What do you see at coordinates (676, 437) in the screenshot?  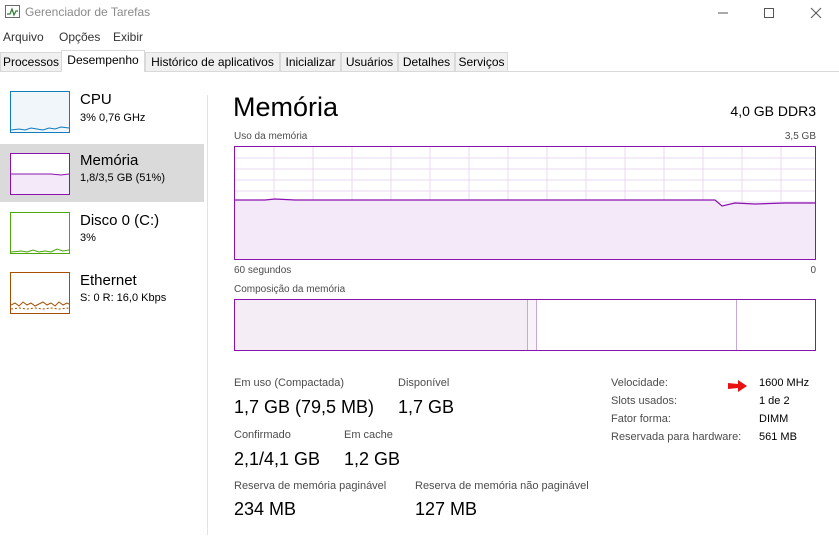 I see `hardware-reserved-label: Reservada para hardware:` at bounding box center [676, 437].